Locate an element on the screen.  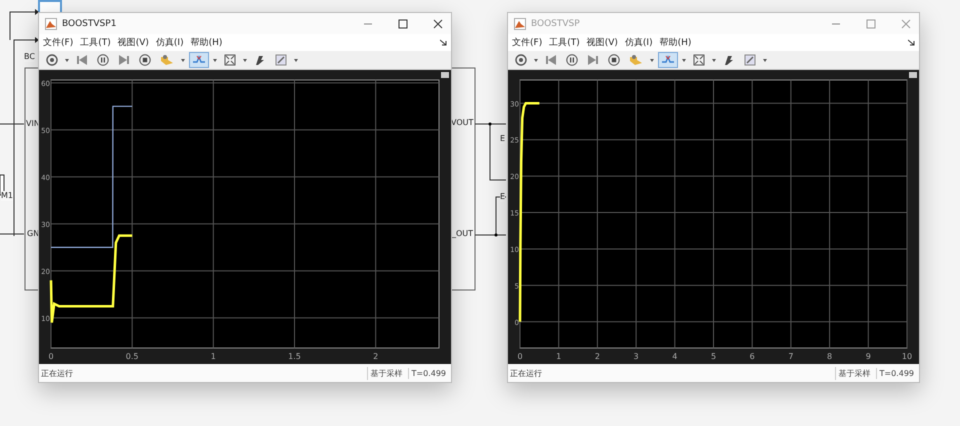
style-icon is located at coordinates (729, 60).